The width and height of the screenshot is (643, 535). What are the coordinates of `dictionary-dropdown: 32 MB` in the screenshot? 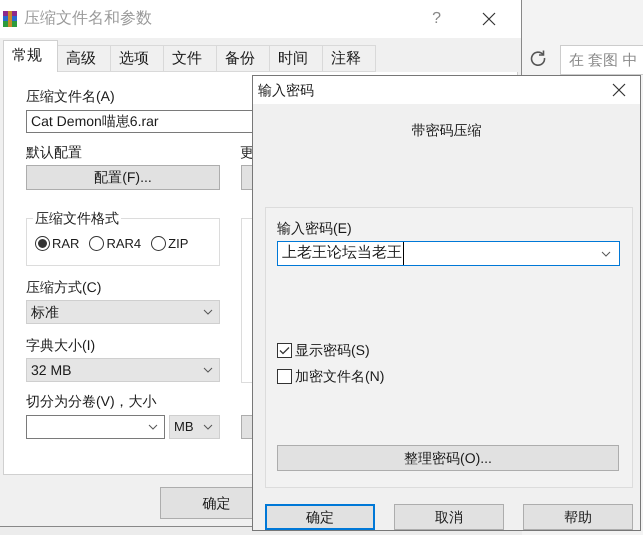 It's located at (123, 370).